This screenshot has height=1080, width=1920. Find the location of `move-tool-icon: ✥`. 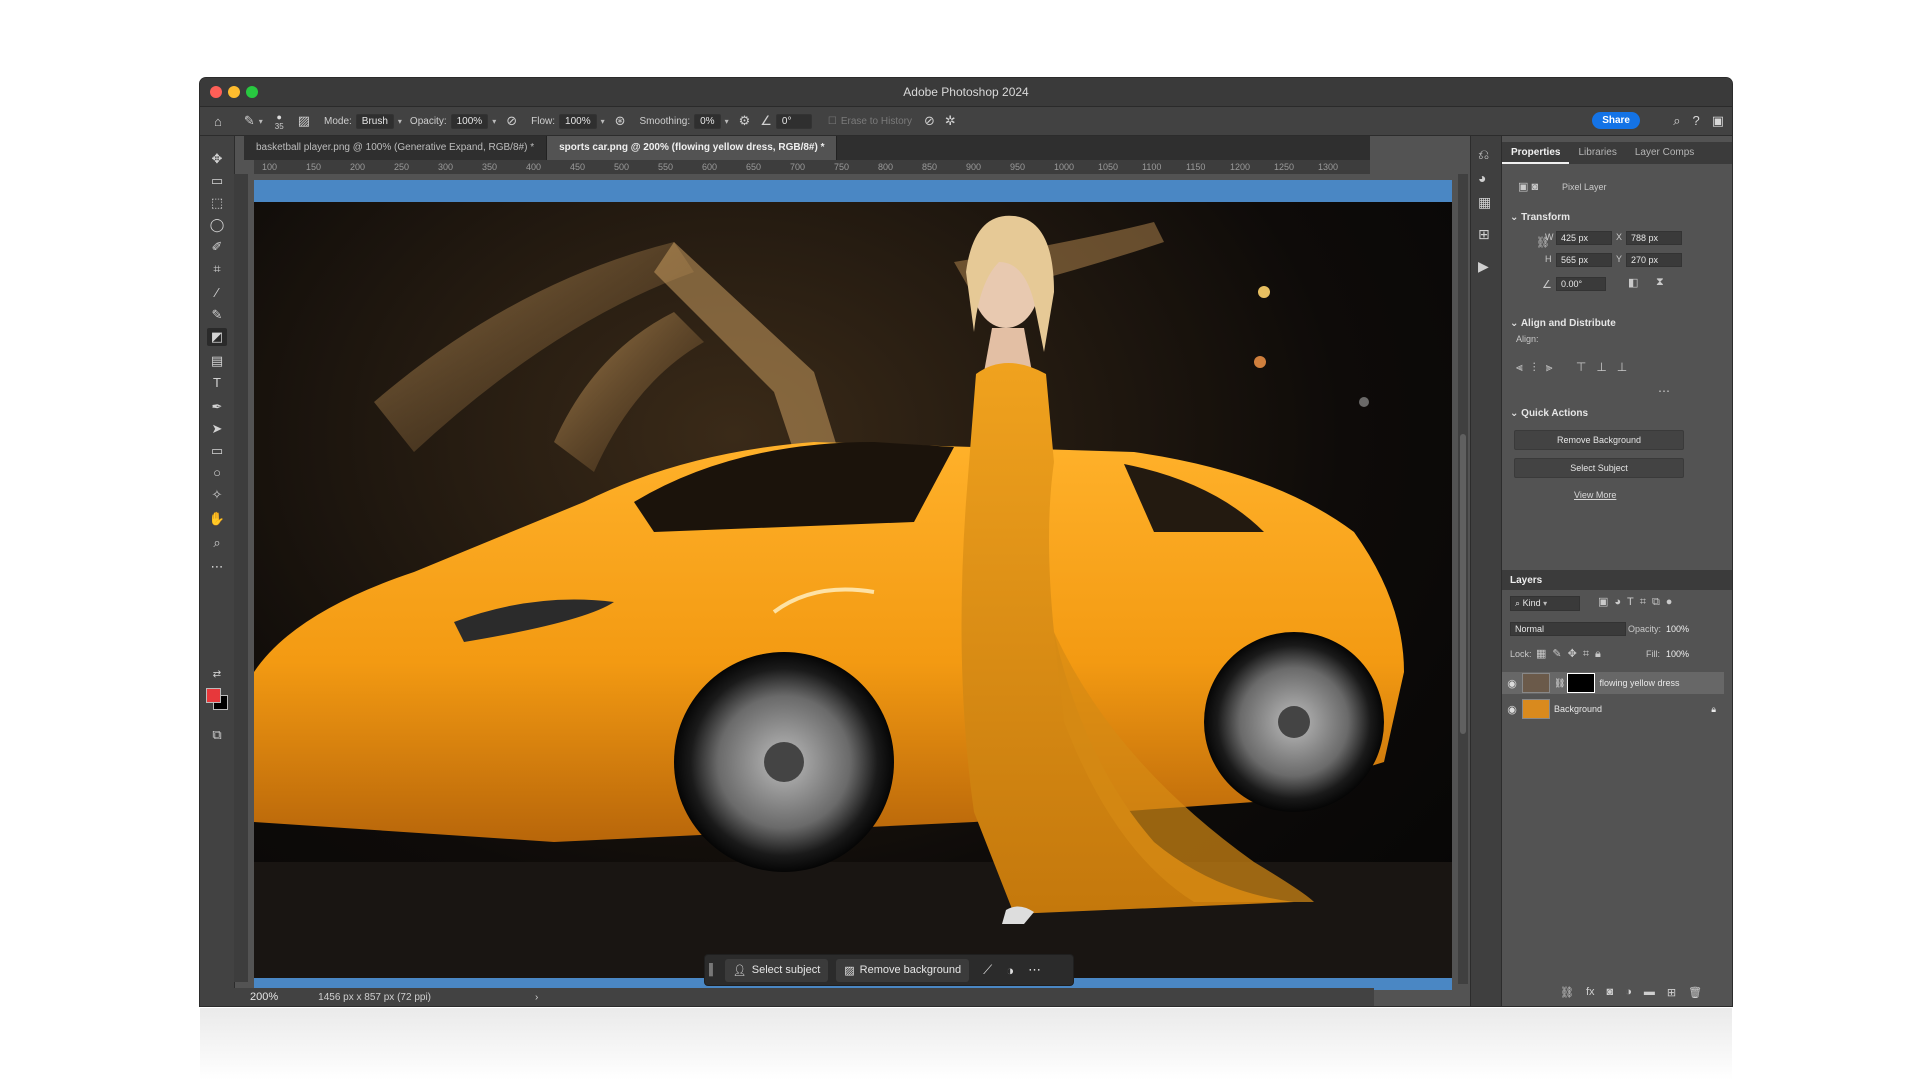

move-tool-icon: ✥ is located at coordinates (217, 159).